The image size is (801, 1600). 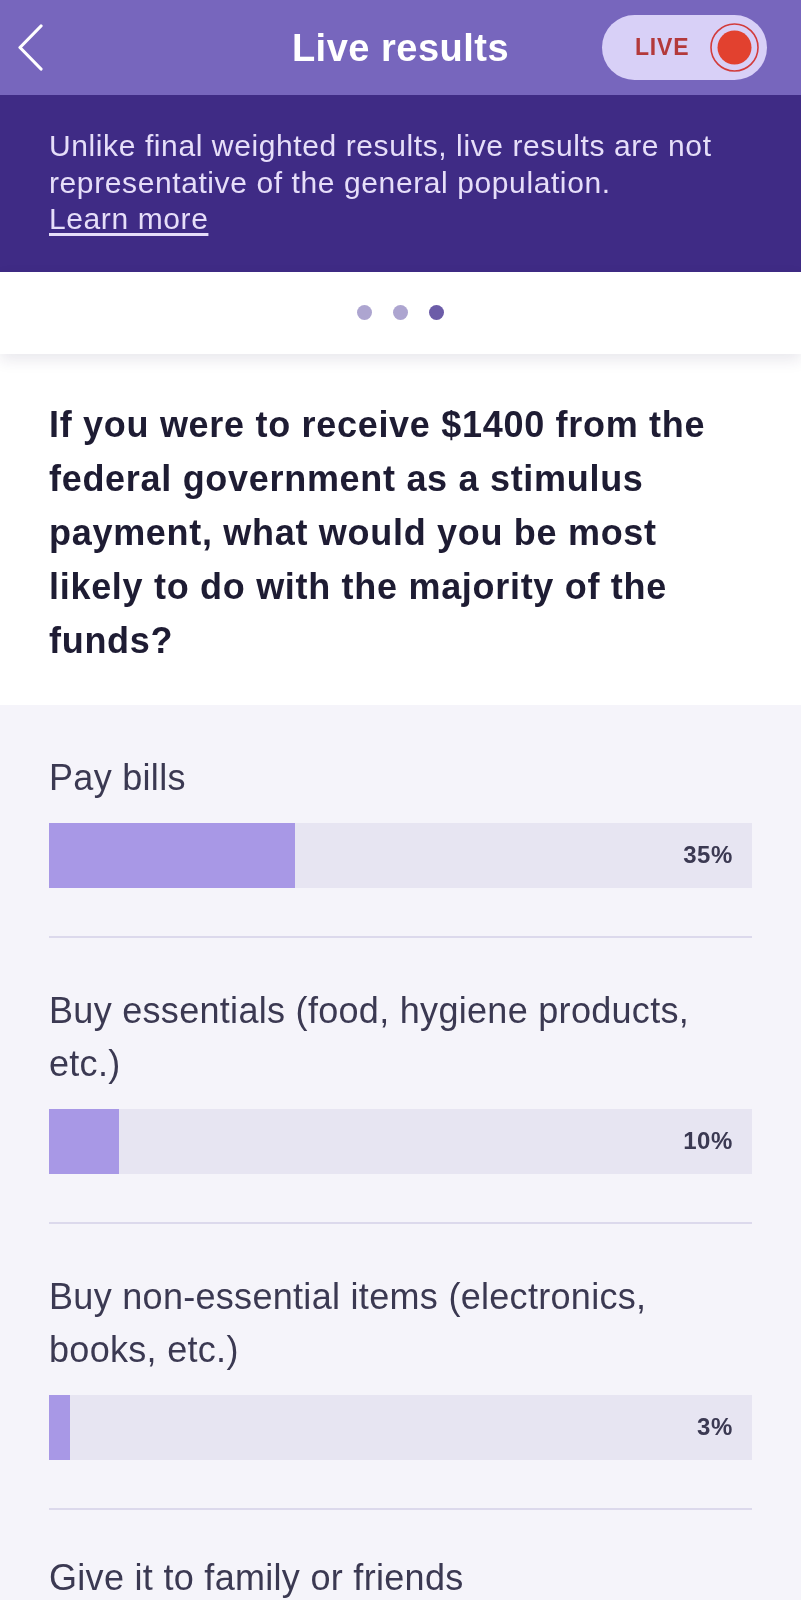 What do you see at coordinates (257, 1577) in the screenshot?
I see `option-label: Give it to family or friends` at bounding box center [257, 1577].